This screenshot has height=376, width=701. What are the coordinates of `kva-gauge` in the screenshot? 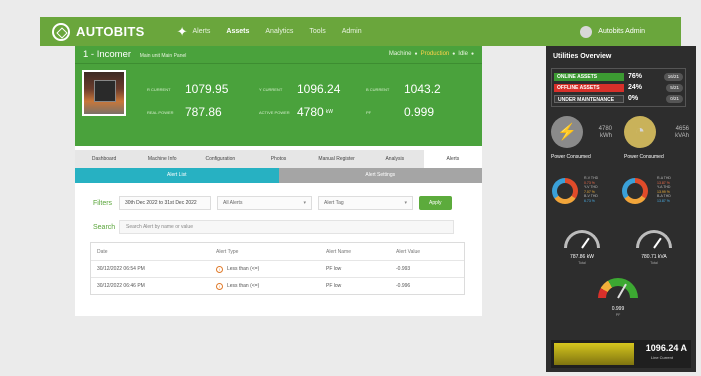 It's located at (654, 239).